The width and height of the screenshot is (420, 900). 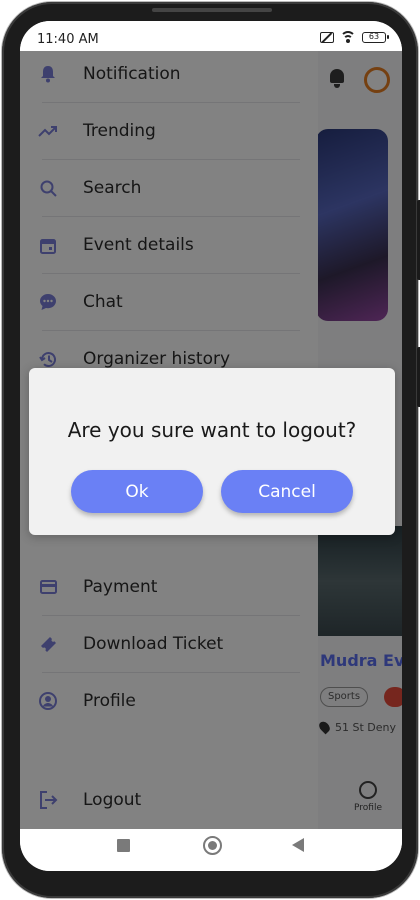 I want to click on status-time: 11:40 AM, so click(x=68, y=39).